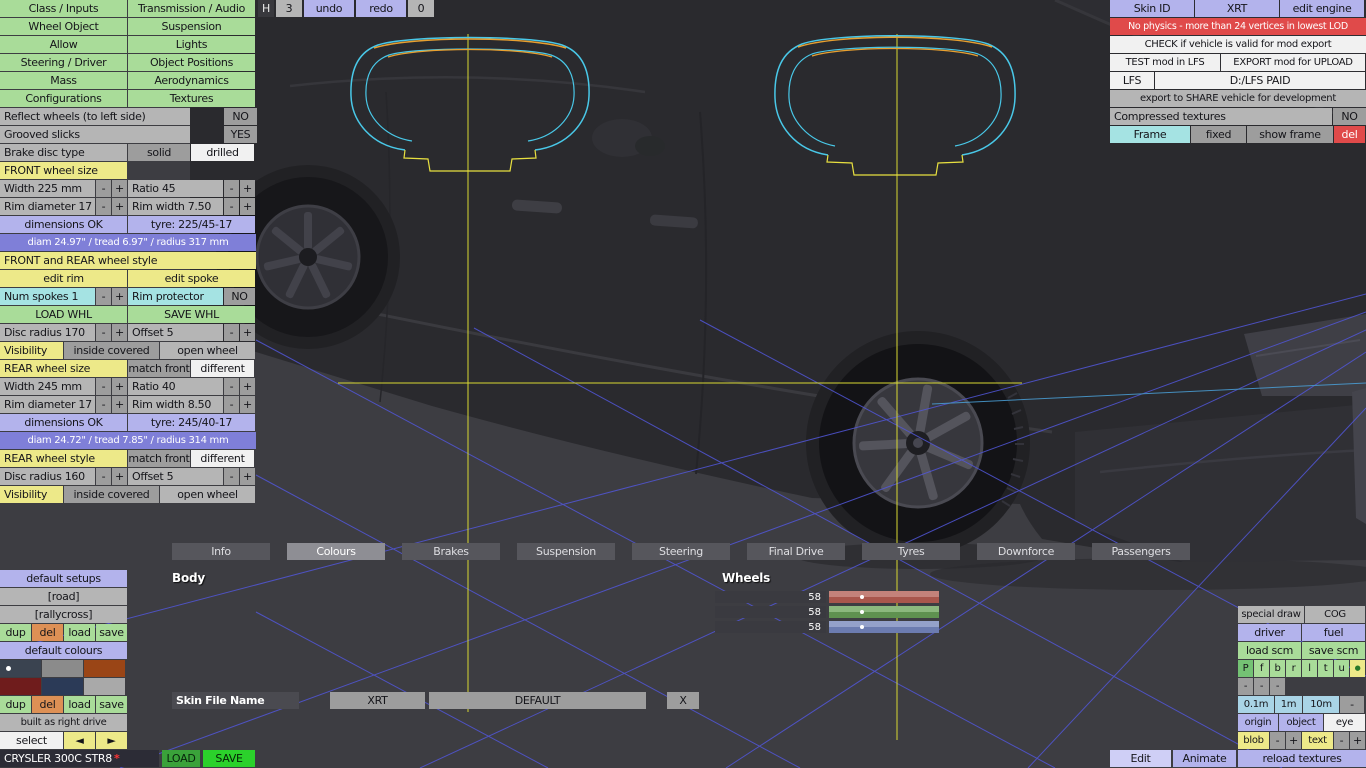 This screenshot has height=768, width=1366. What do you see at coordinates (222, 152) in the screenshot?
I see `brake-disc-drilled-button: drilled` at bounding box center [222, 152].